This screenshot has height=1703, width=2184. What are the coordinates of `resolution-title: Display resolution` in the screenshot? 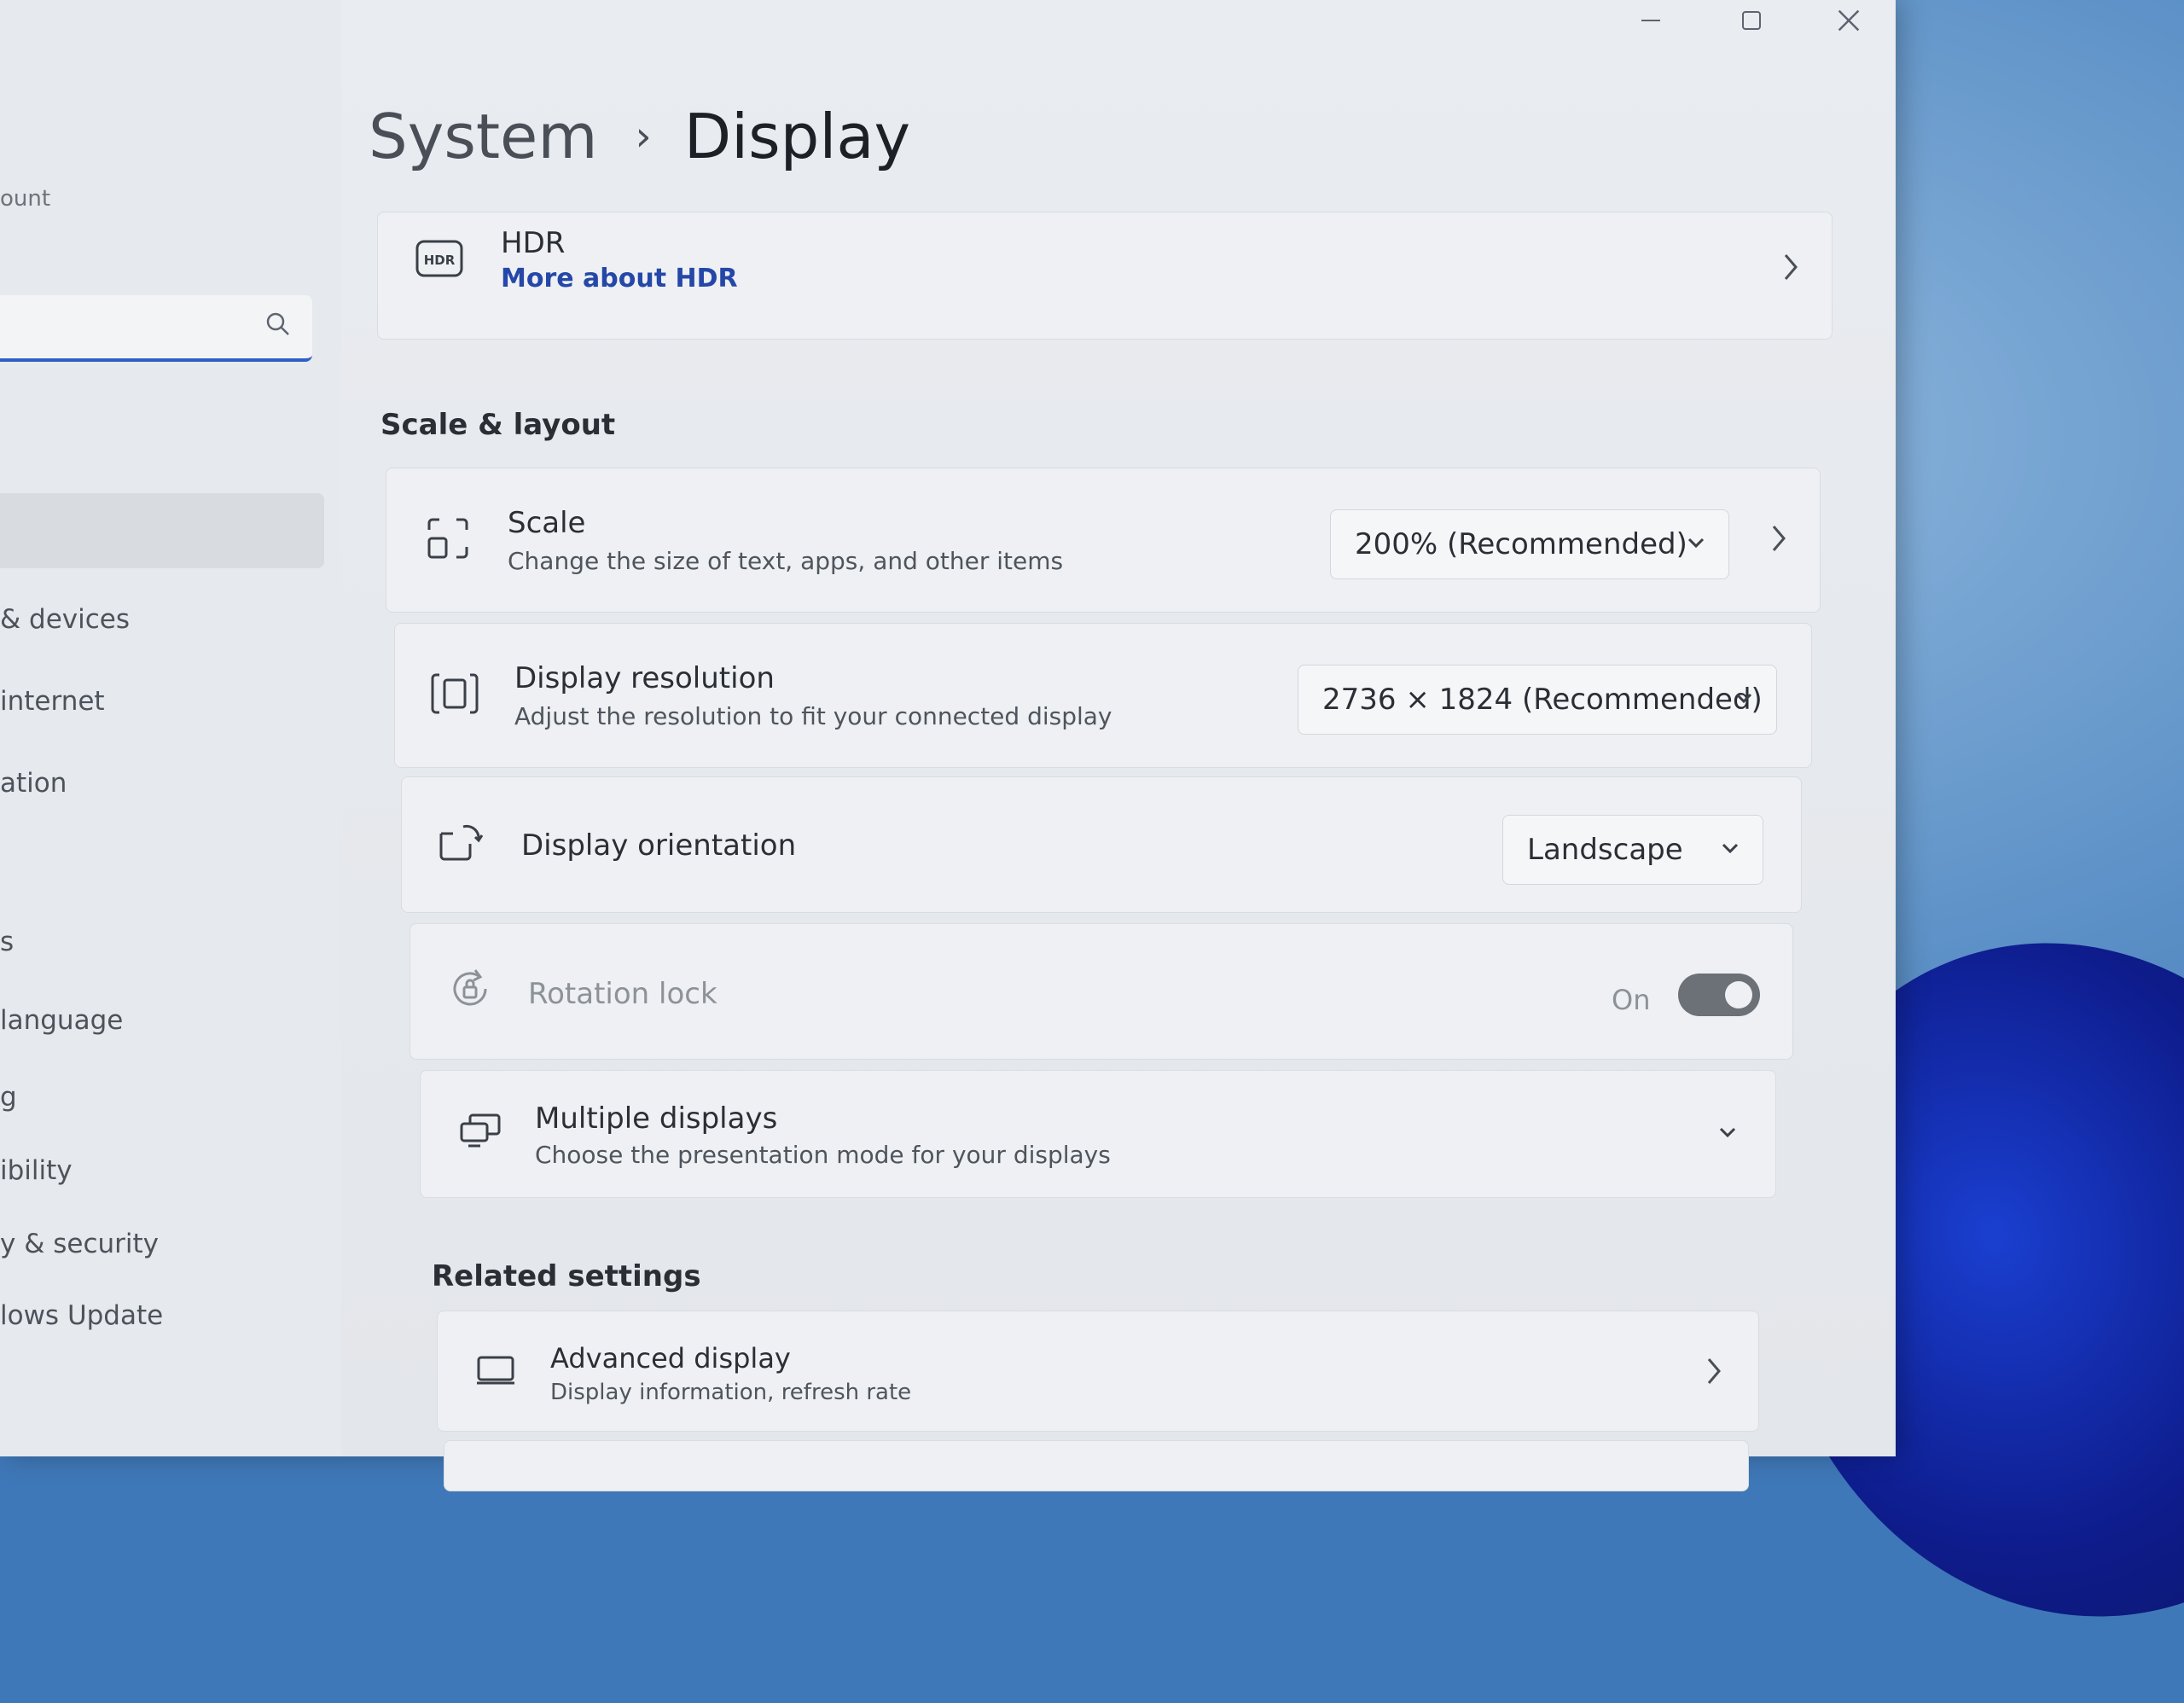 It's located at (644, 678).